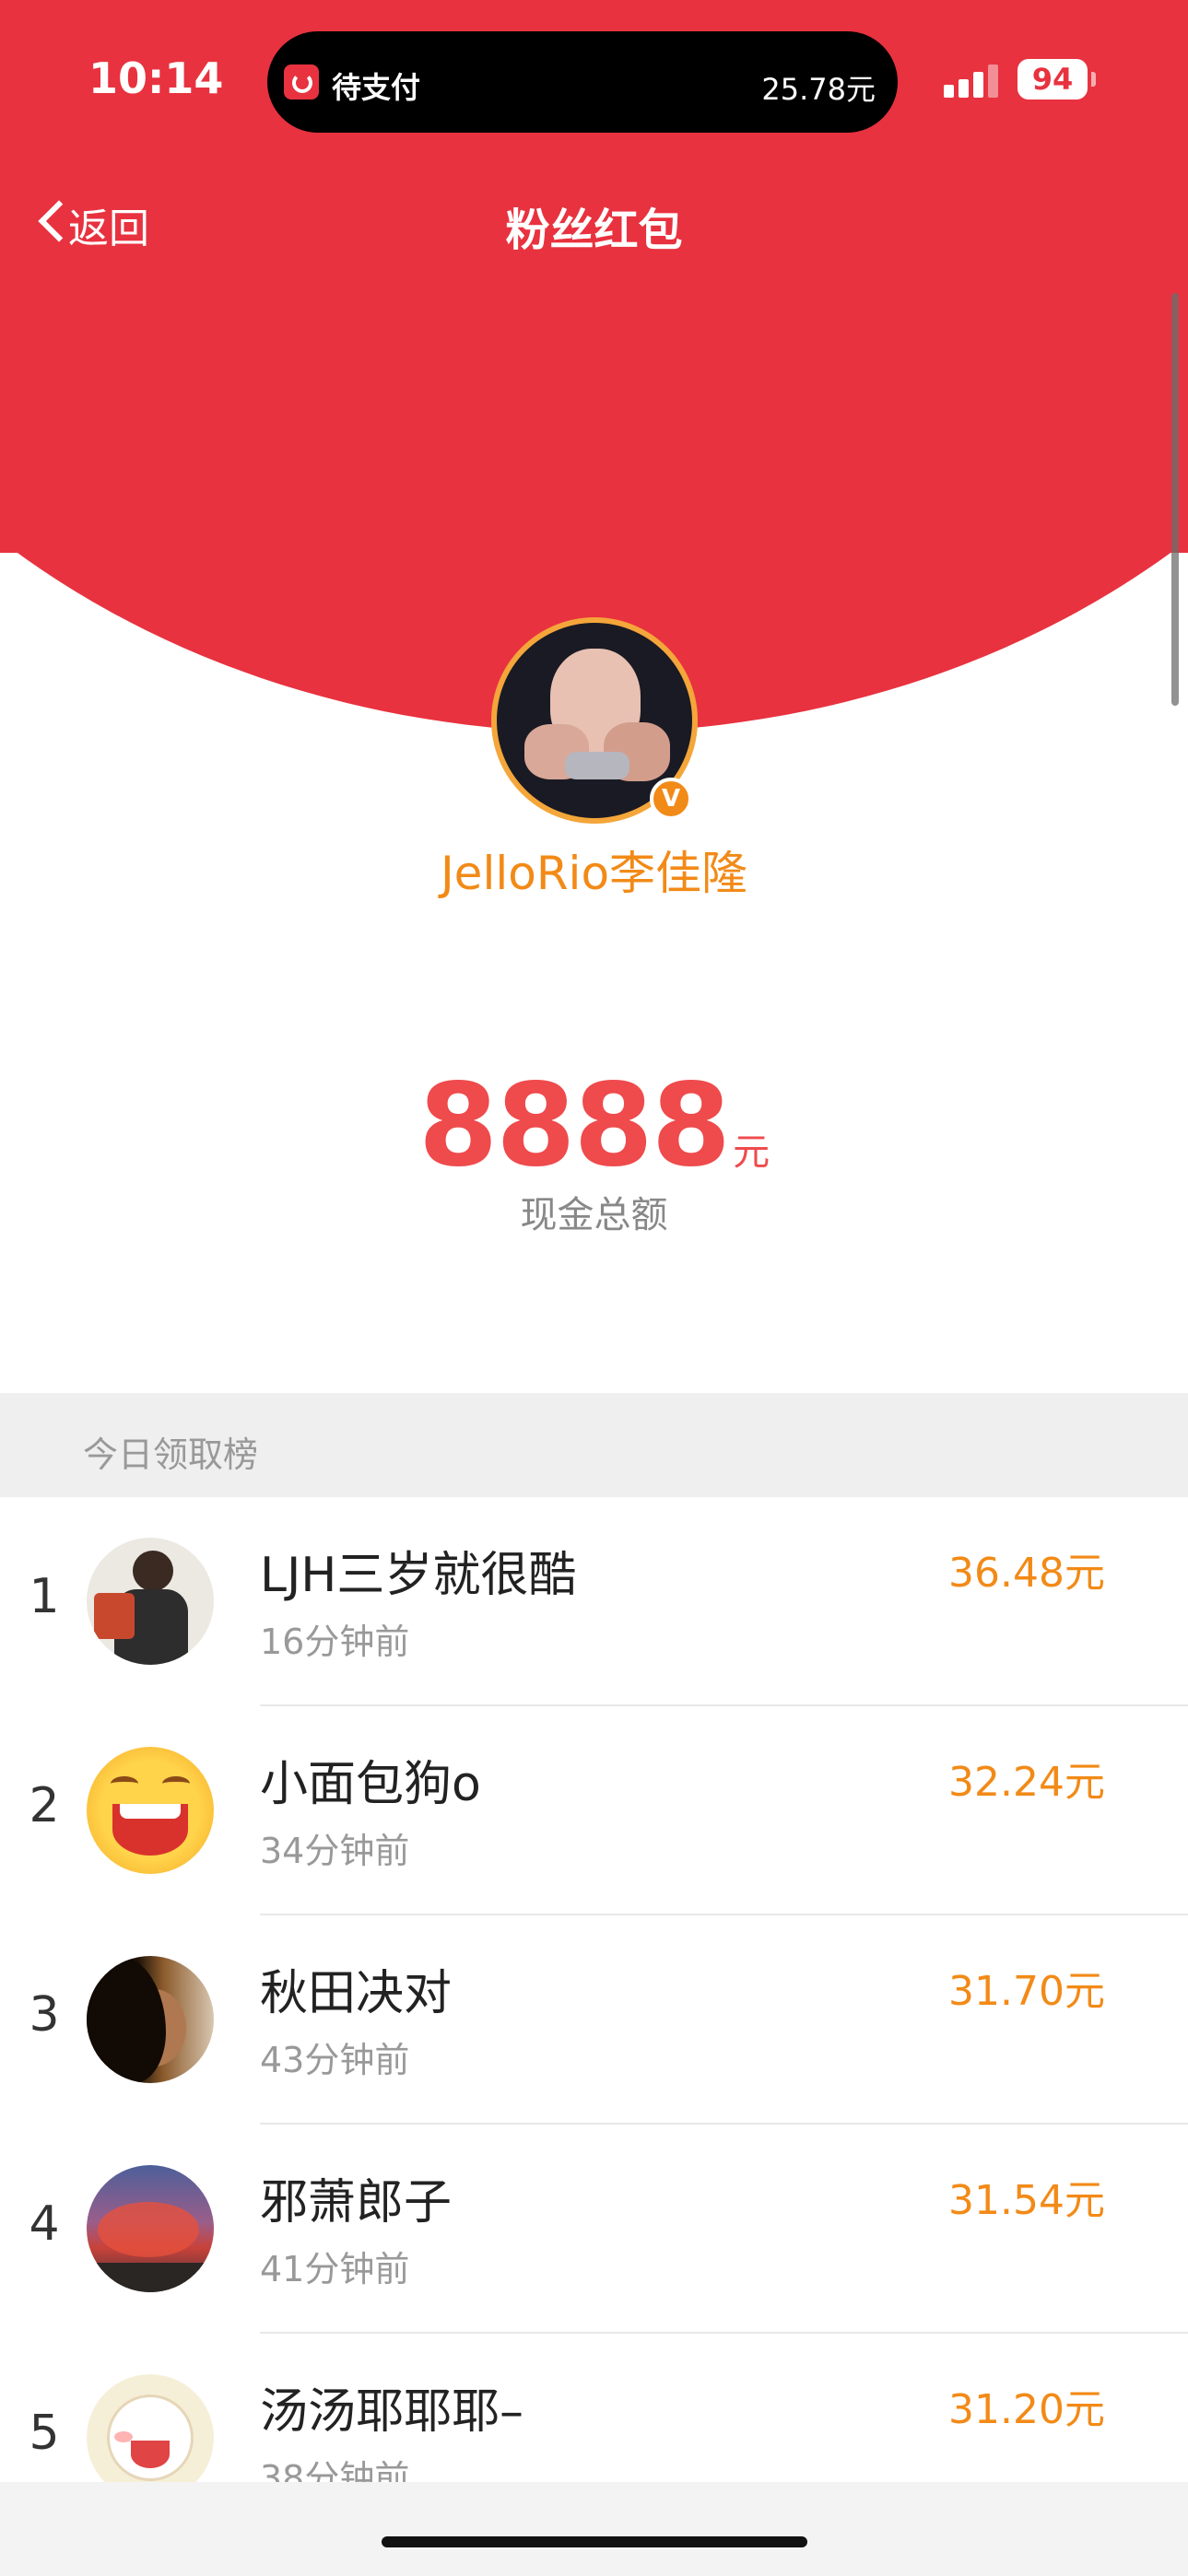 This screenshot has height=2576, width=1188. Describe the element at coordinates (582, 82) in the screenshot. I see `dynamic-island-pending-payment: 待支付 25.78元` at that location.